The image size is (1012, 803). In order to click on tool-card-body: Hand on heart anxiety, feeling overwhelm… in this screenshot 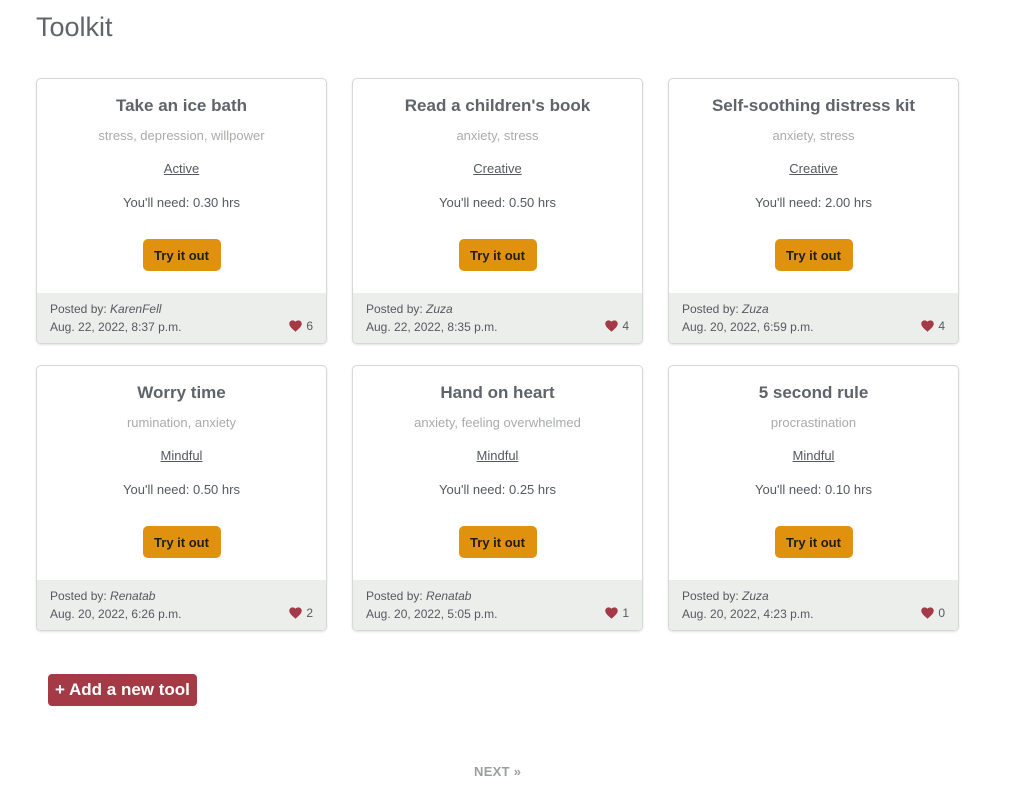, I will do `click(497, 474)`.